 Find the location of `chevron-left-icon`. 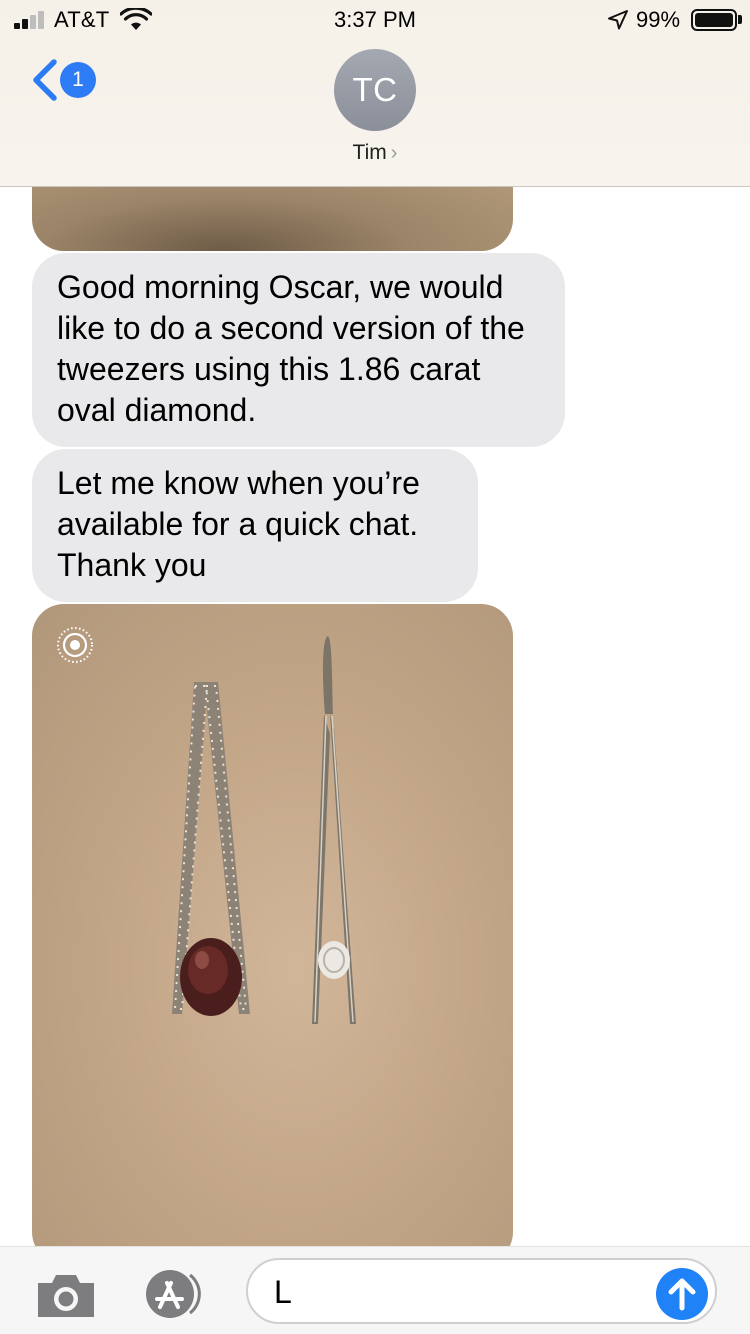

chevron-left-icon is located at coordinates (45, 80).